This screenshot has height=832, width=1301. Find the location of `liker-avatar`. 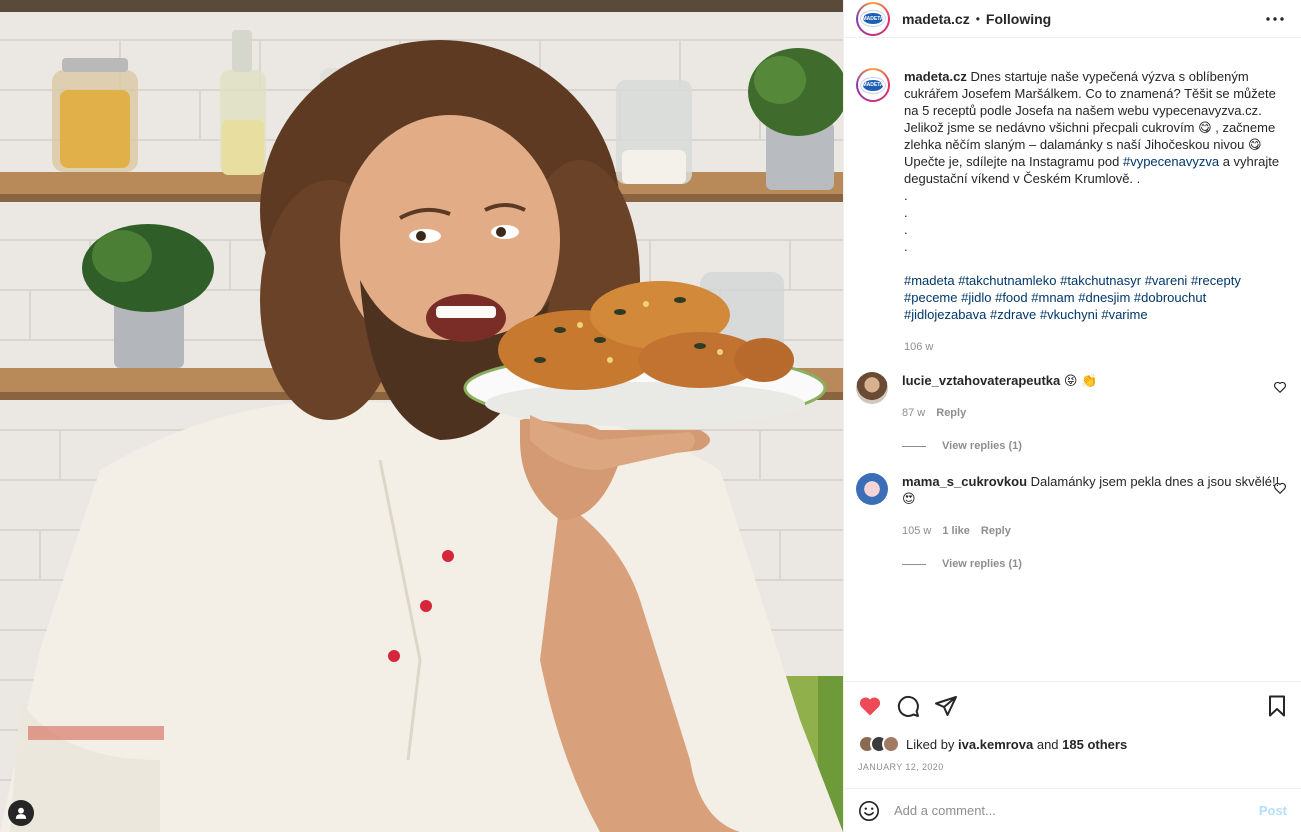

liker-avatar is located at coordinates (891, 744).